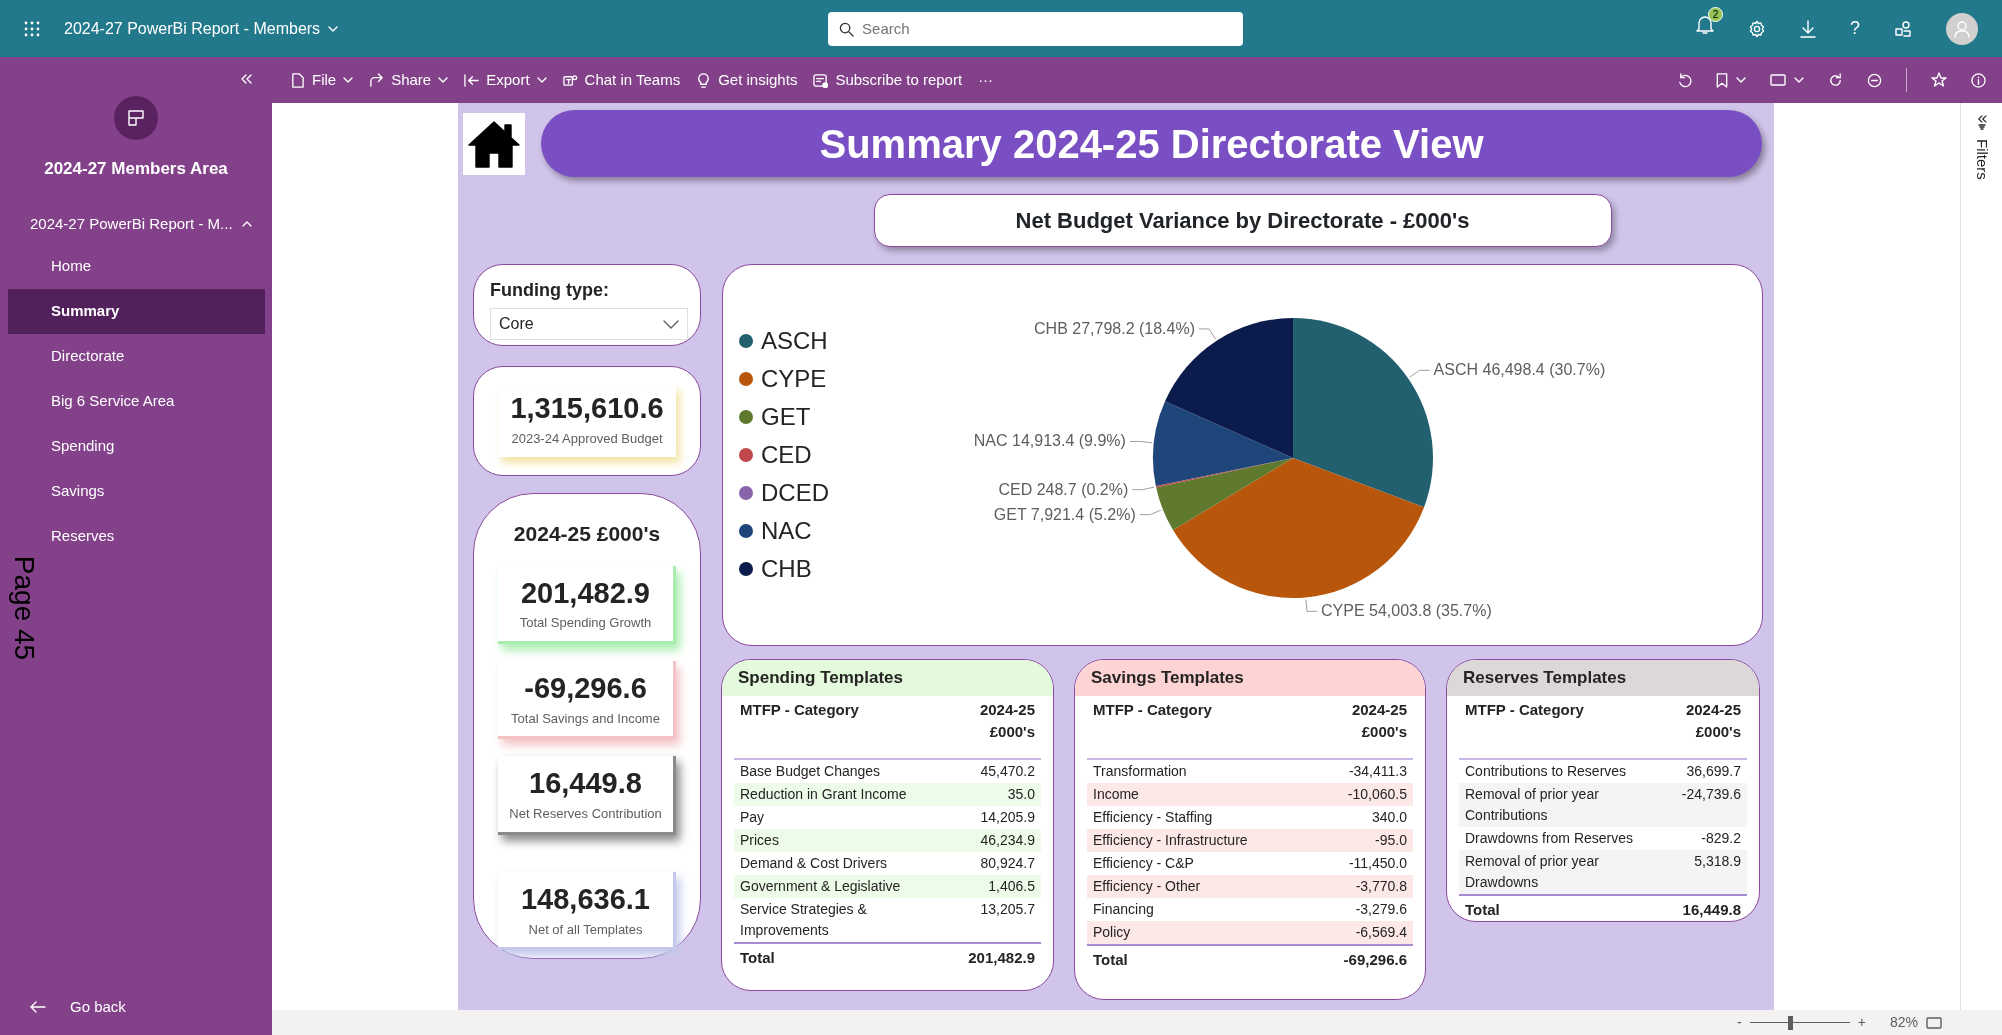 The height and width of the screenshot is (1035, 2002). Describe the element at coordinates (136, 491) in the screenshot. I see `page-nav-item: Savings` at that location.